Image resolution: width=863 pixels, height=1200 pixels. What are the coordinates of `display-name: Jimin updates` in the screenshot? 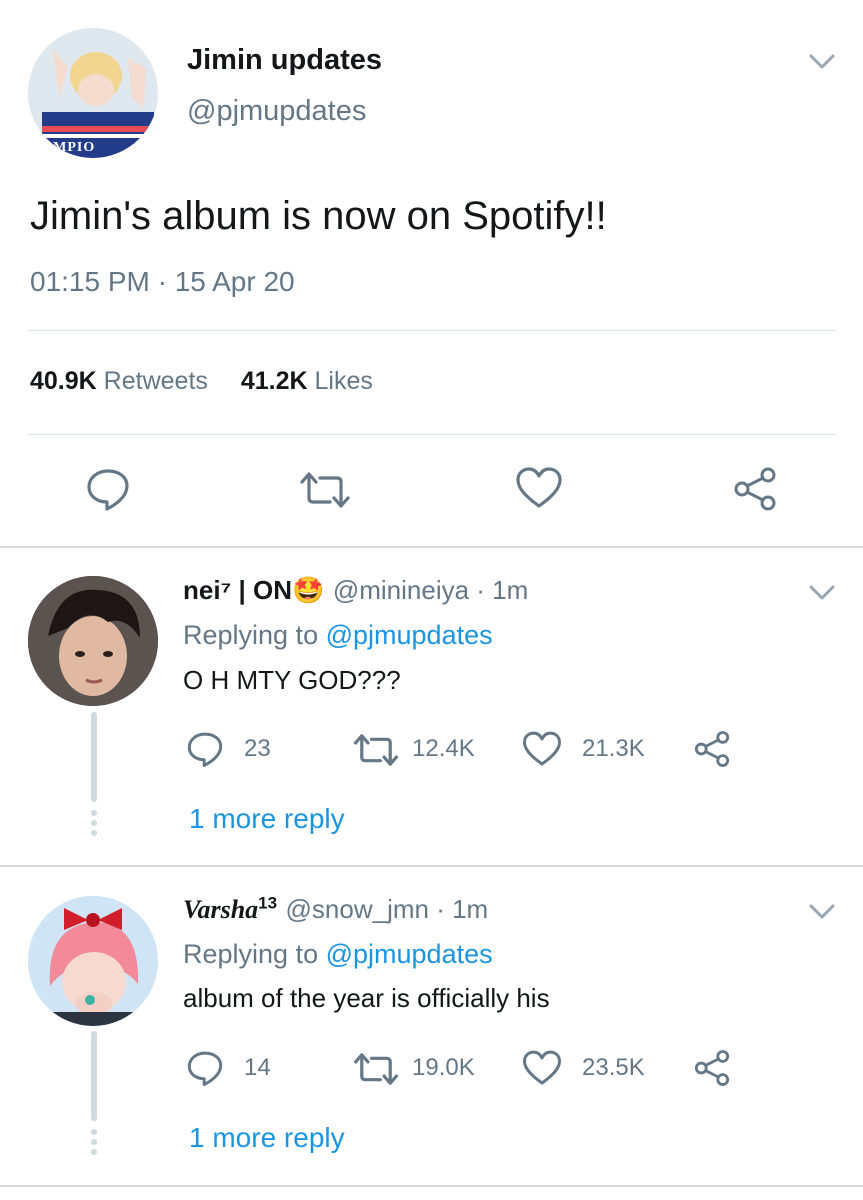 It's located at (284, 60).